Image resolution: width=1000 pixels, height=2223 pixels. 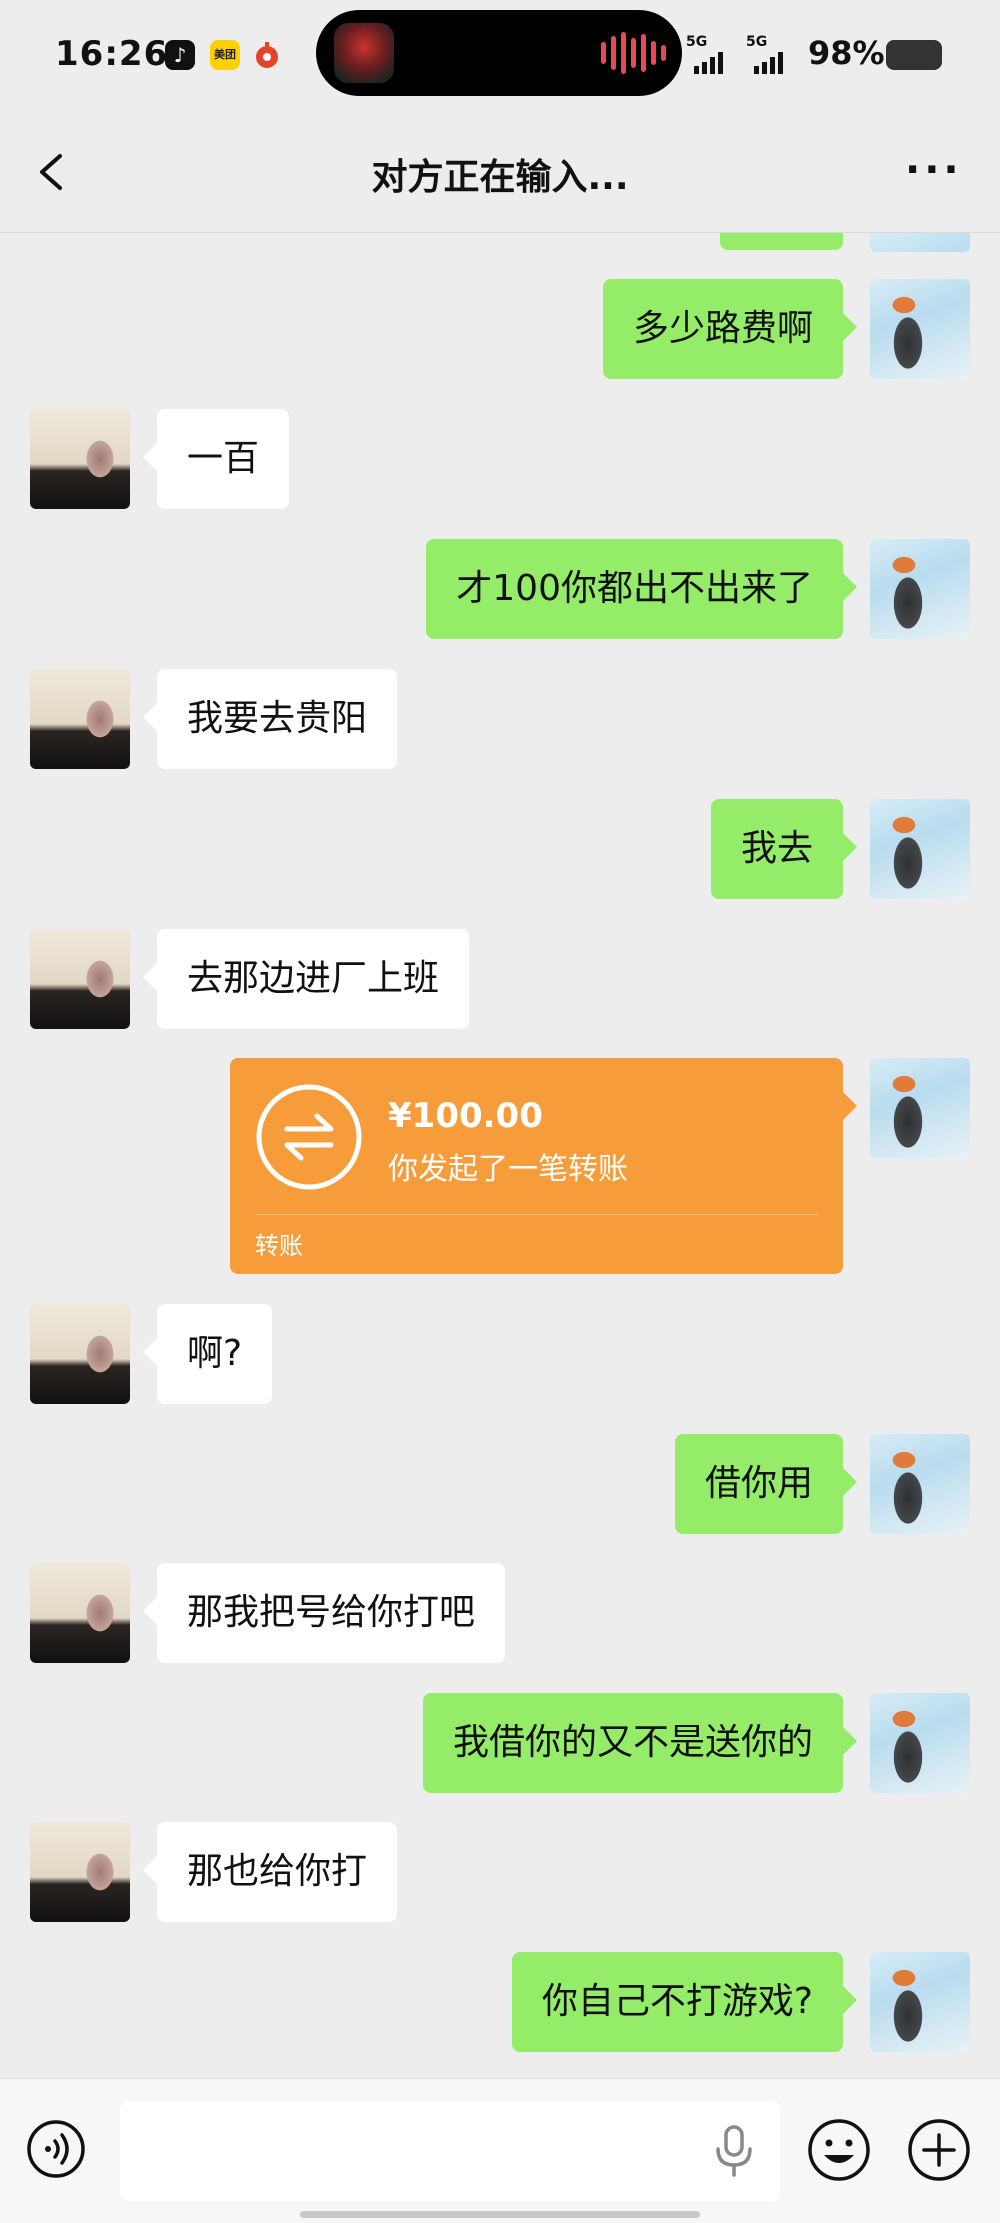 What do you see at coordinates (784, 849) in the screenshot?
I see `outgoing-message: 我去` at bounding box center [784, 849].